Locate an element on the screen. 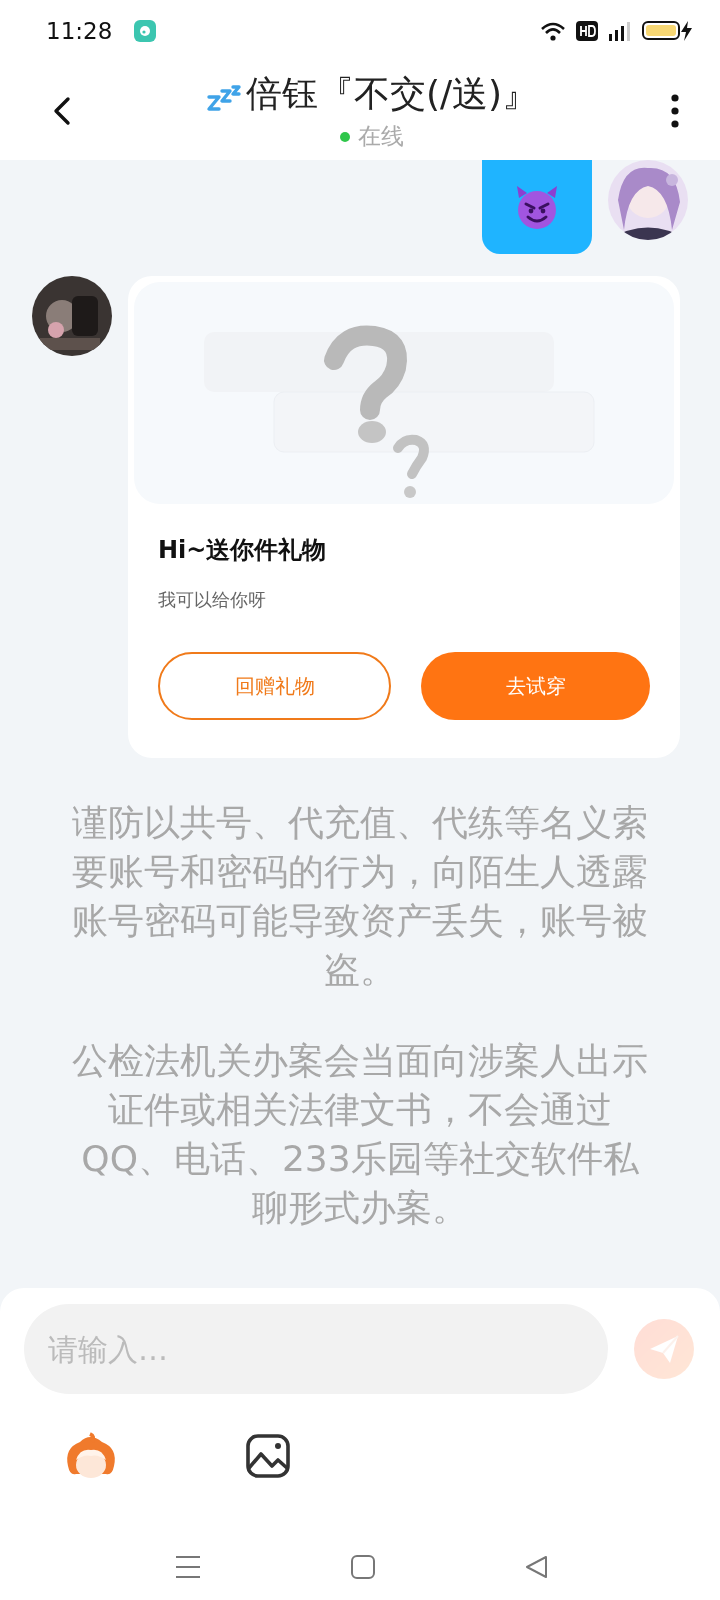  safety-notice: 谨防以共号、代充值、代练等名义索要账号和密码的行为，向陌生人透露账号密码可能导致资产丢失，账号被盗。 is located at coordinates (360, 896).